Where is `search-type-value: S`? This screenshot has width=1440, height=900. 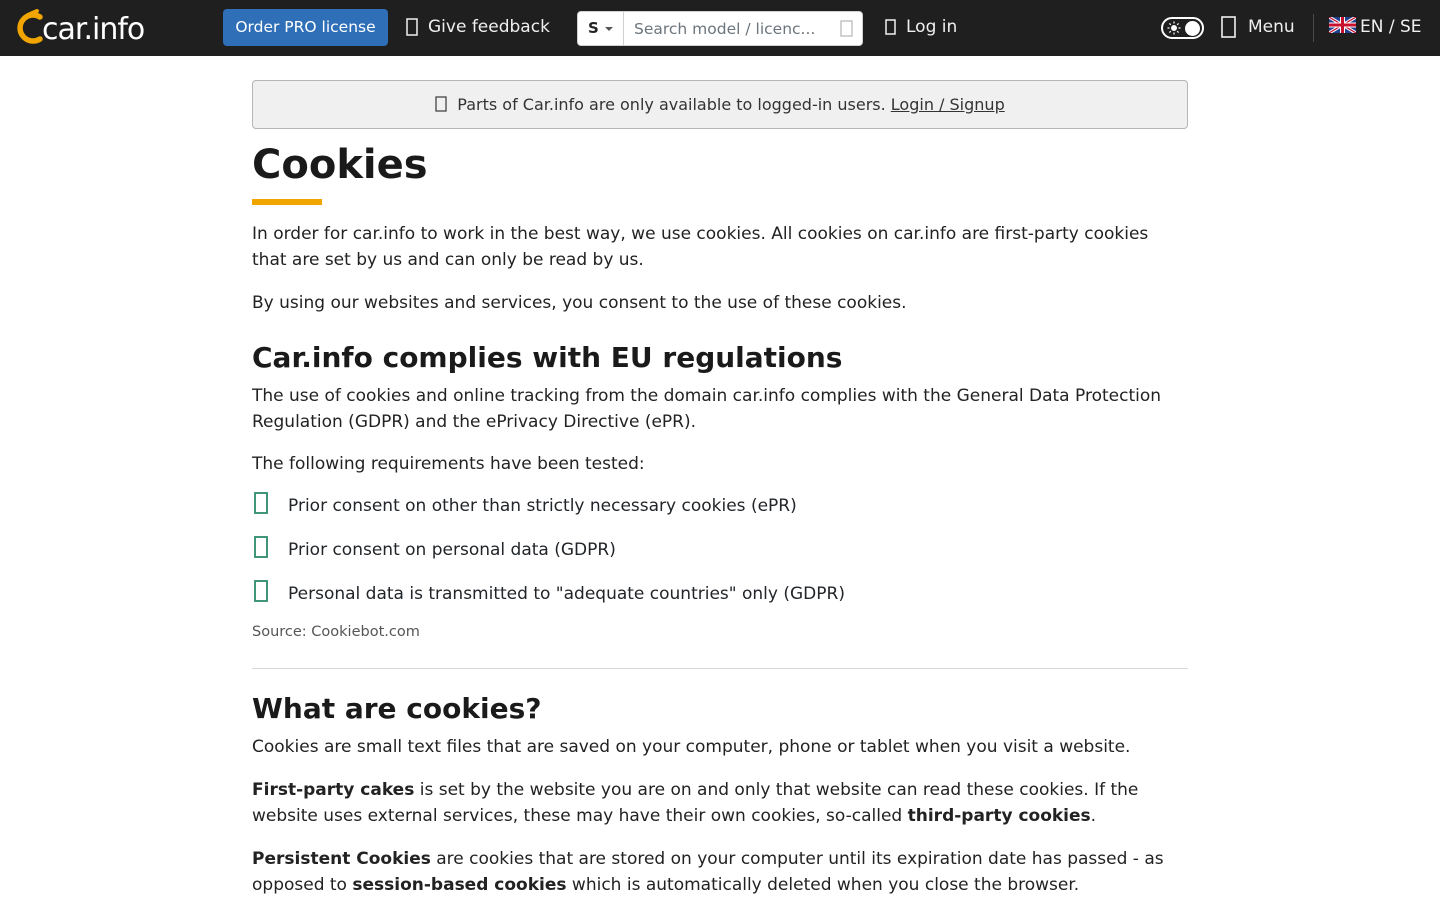
search-type-value: S is located at coordinates (593, 28).